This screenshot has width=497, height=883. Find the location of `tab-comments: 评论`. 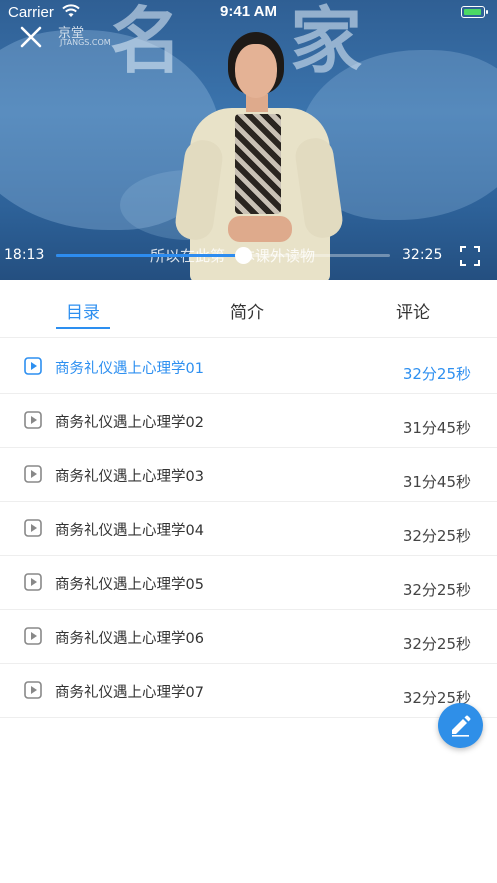

tab-comments: 评论 is located at coordinates (413, 310).